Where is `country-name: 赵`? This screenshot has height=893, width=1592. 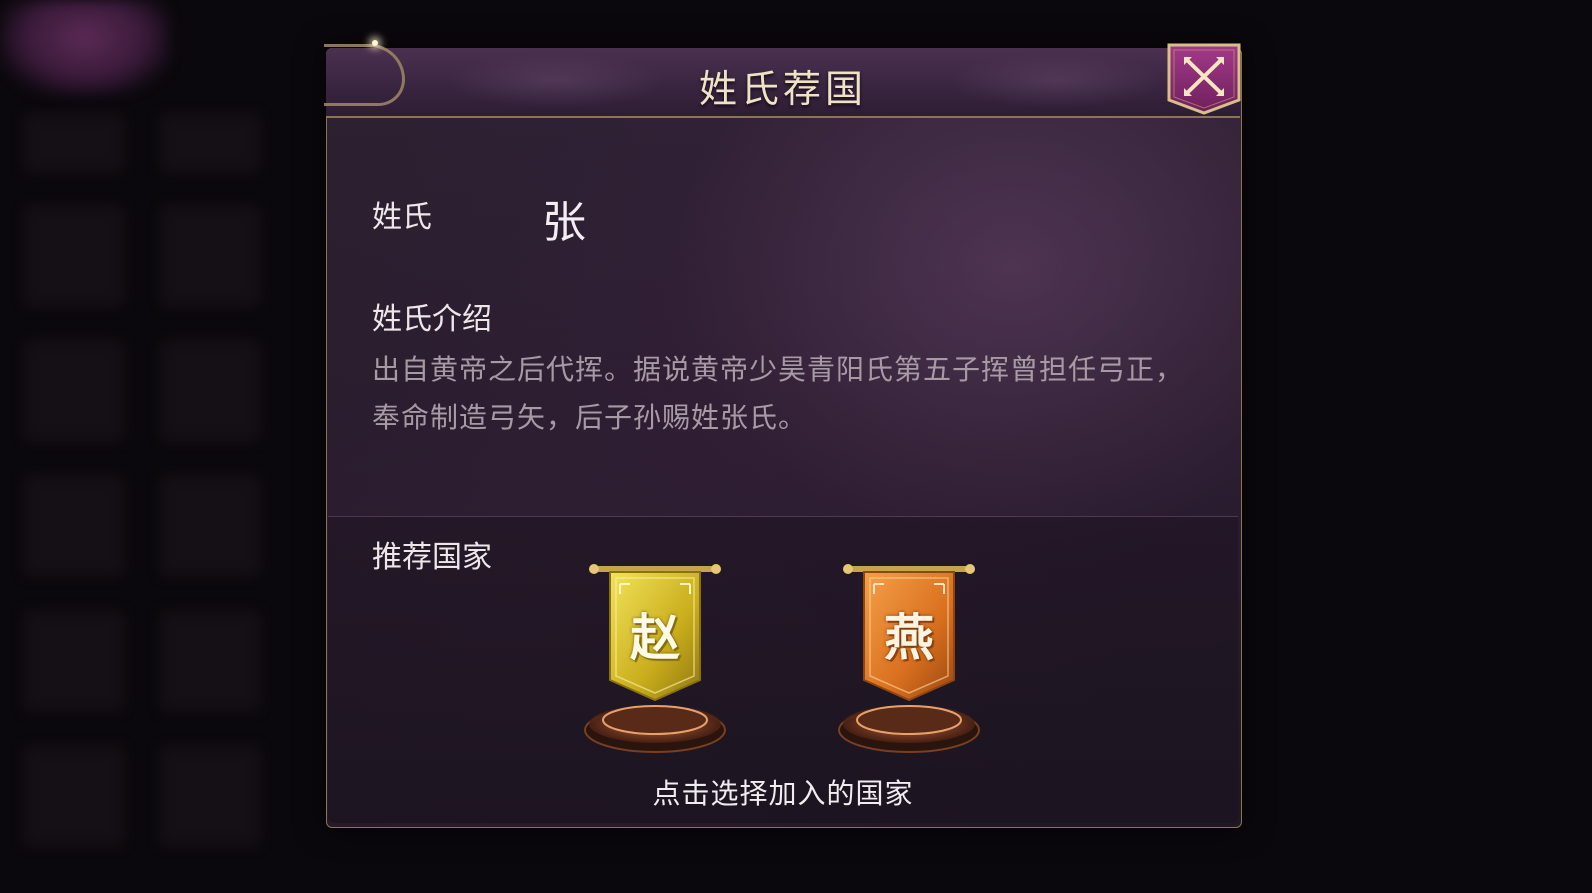 country-name: 赵 is located at coordinates (655, 637).